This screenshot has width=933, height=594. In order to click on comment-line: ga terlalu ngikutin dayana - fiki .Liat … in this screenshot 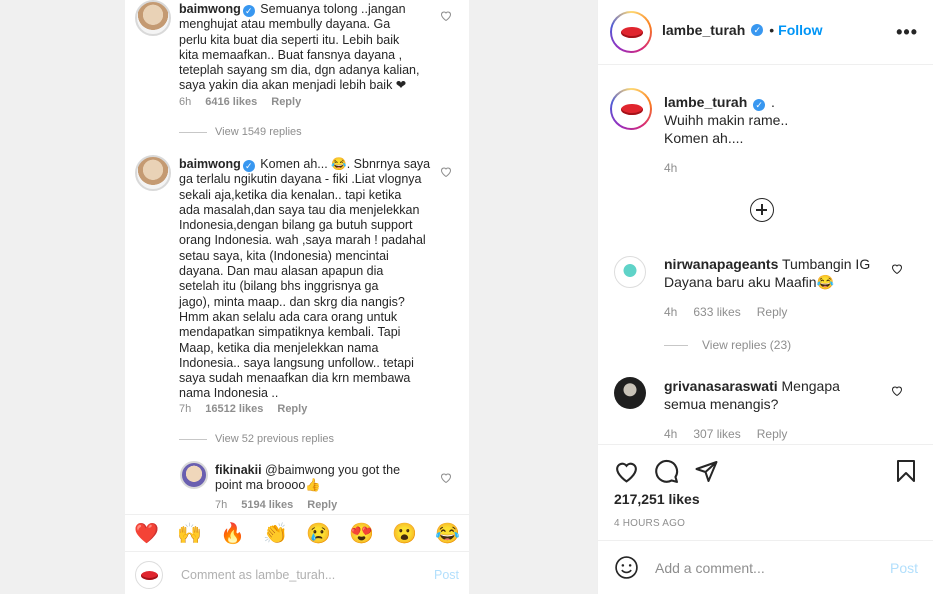, I will do `click(300, 179)`.